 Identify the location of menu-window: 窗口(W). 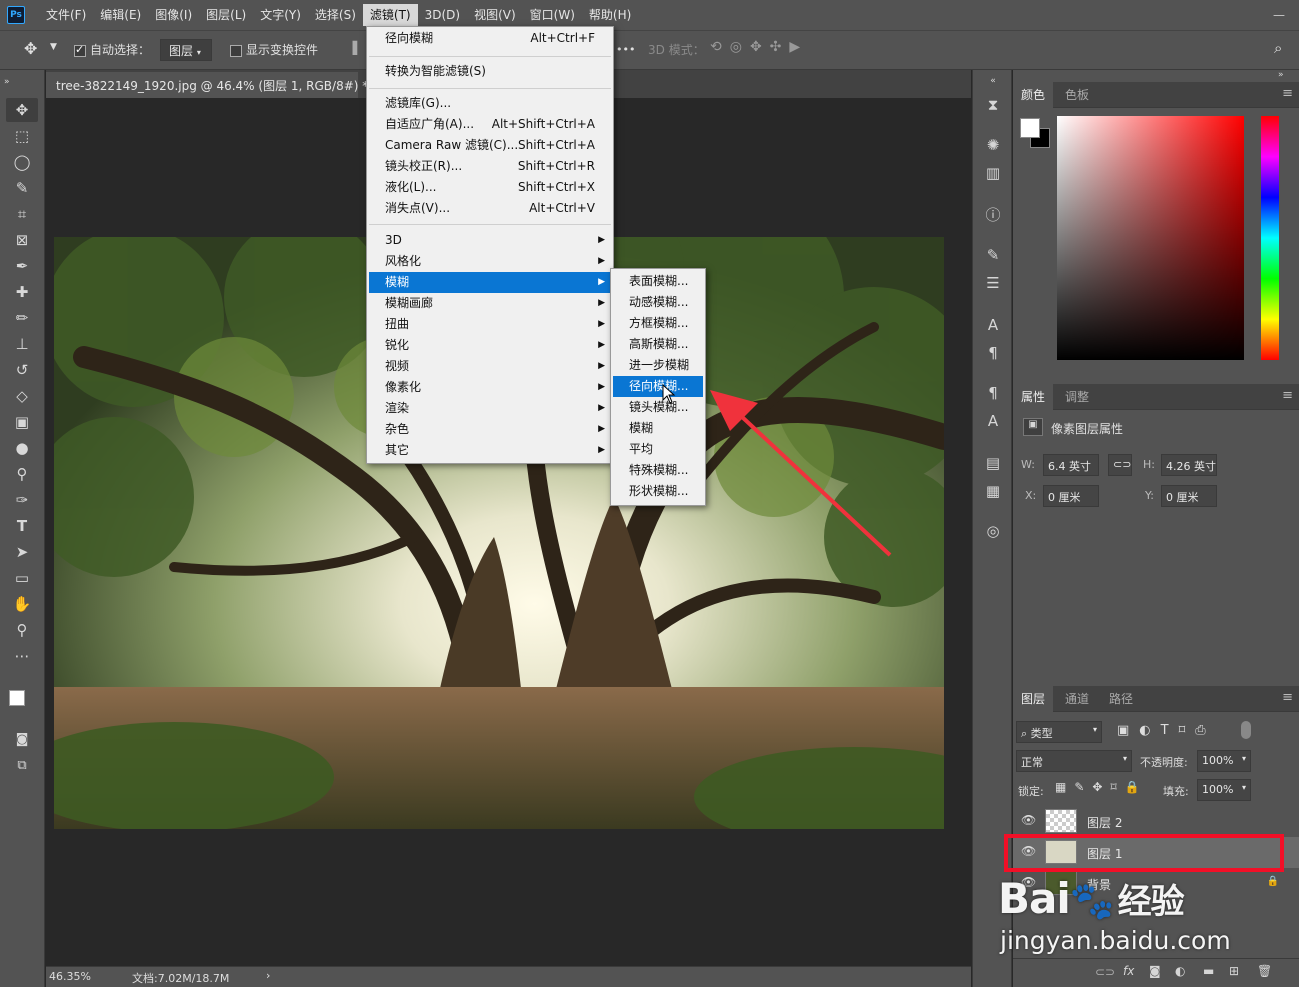
(552, 15).